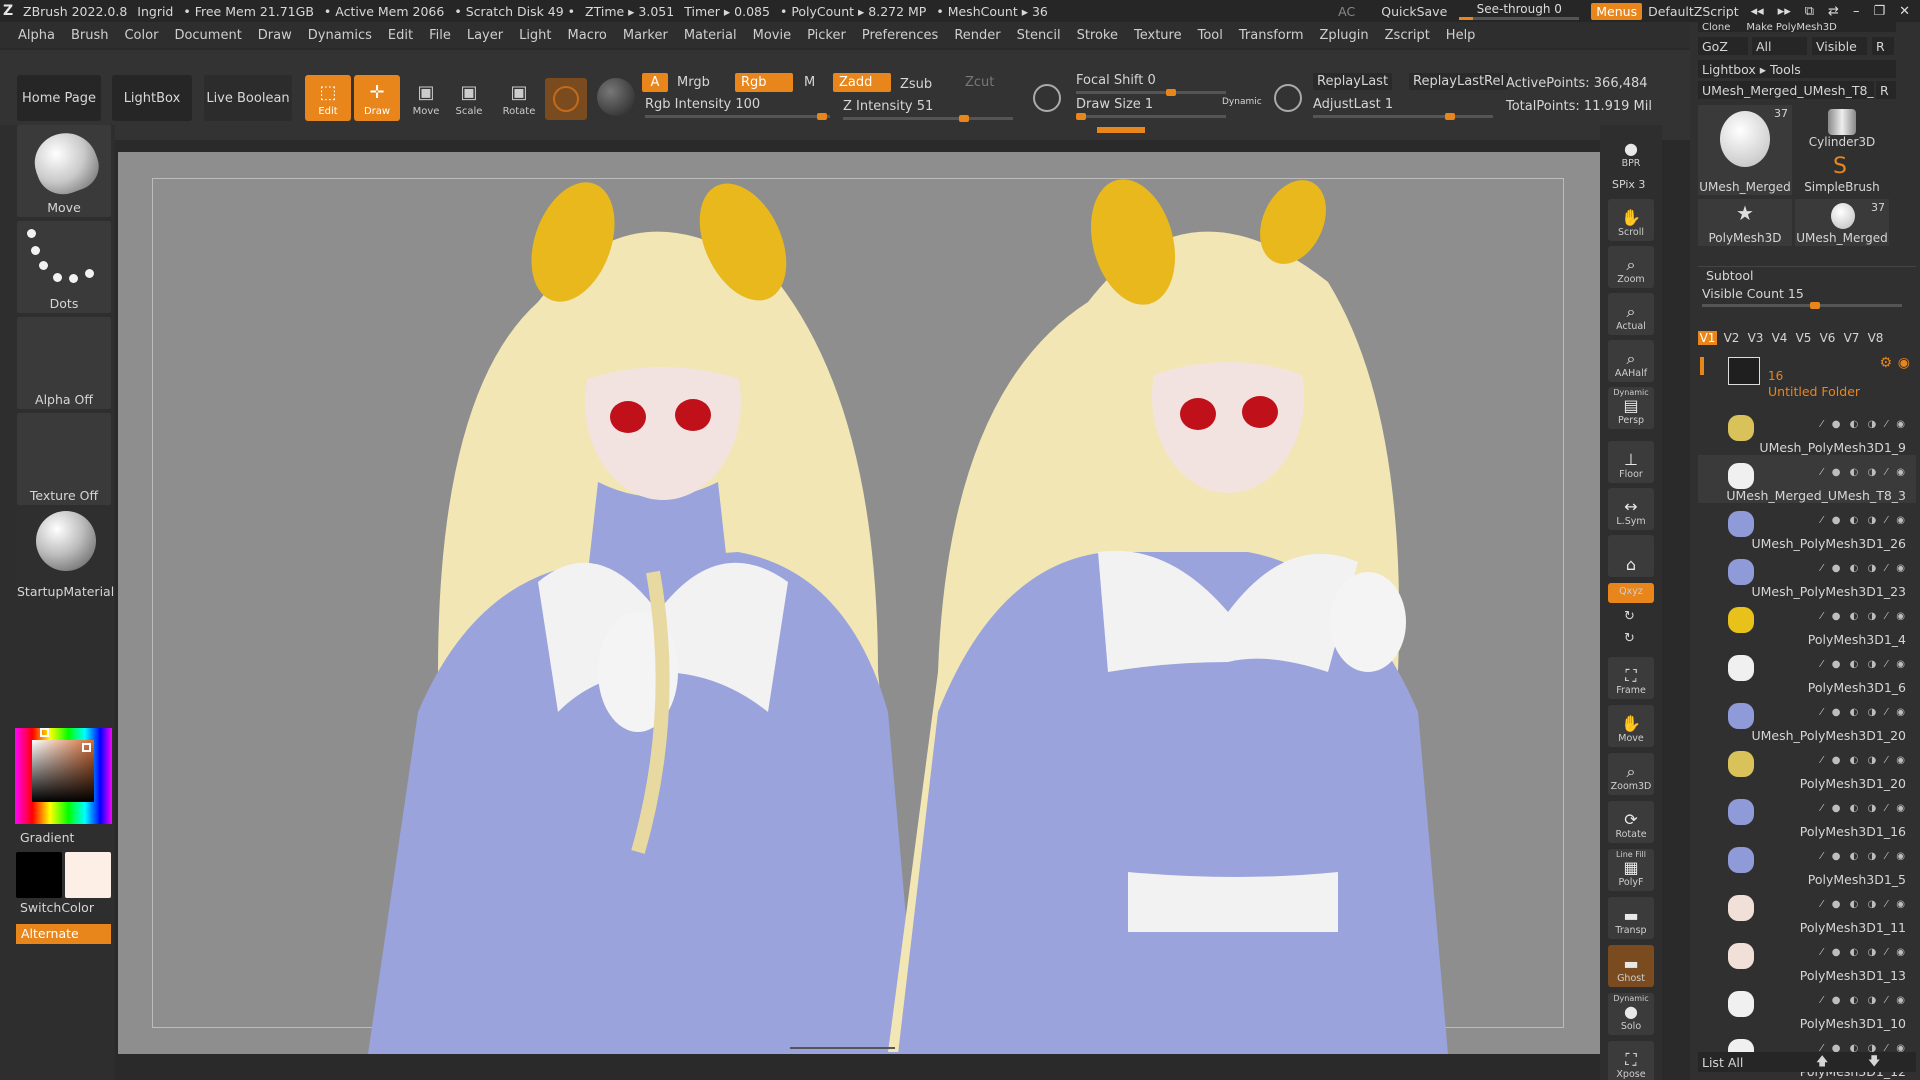 This screenshot has width=1920, height=1080. I want to click on vtab-v1: V1, so click(1707, 338).